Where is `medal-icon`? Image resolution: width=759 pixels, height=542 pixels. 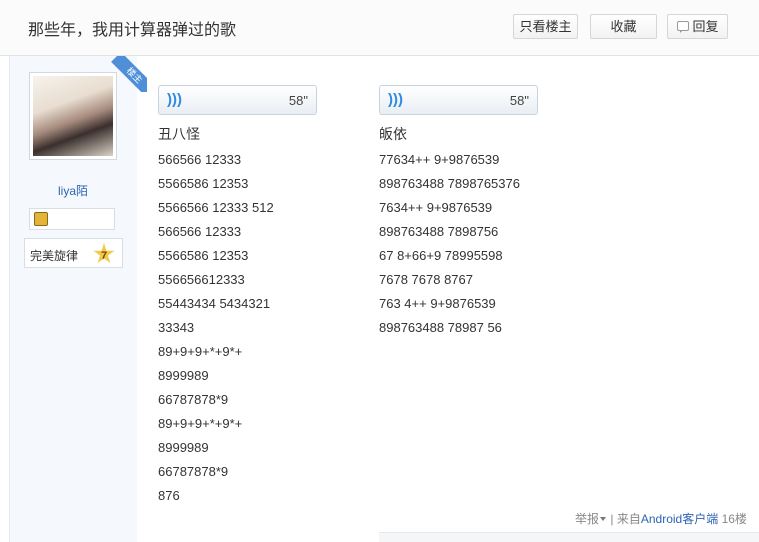 medal-icon is located at coordinates (41, 219).